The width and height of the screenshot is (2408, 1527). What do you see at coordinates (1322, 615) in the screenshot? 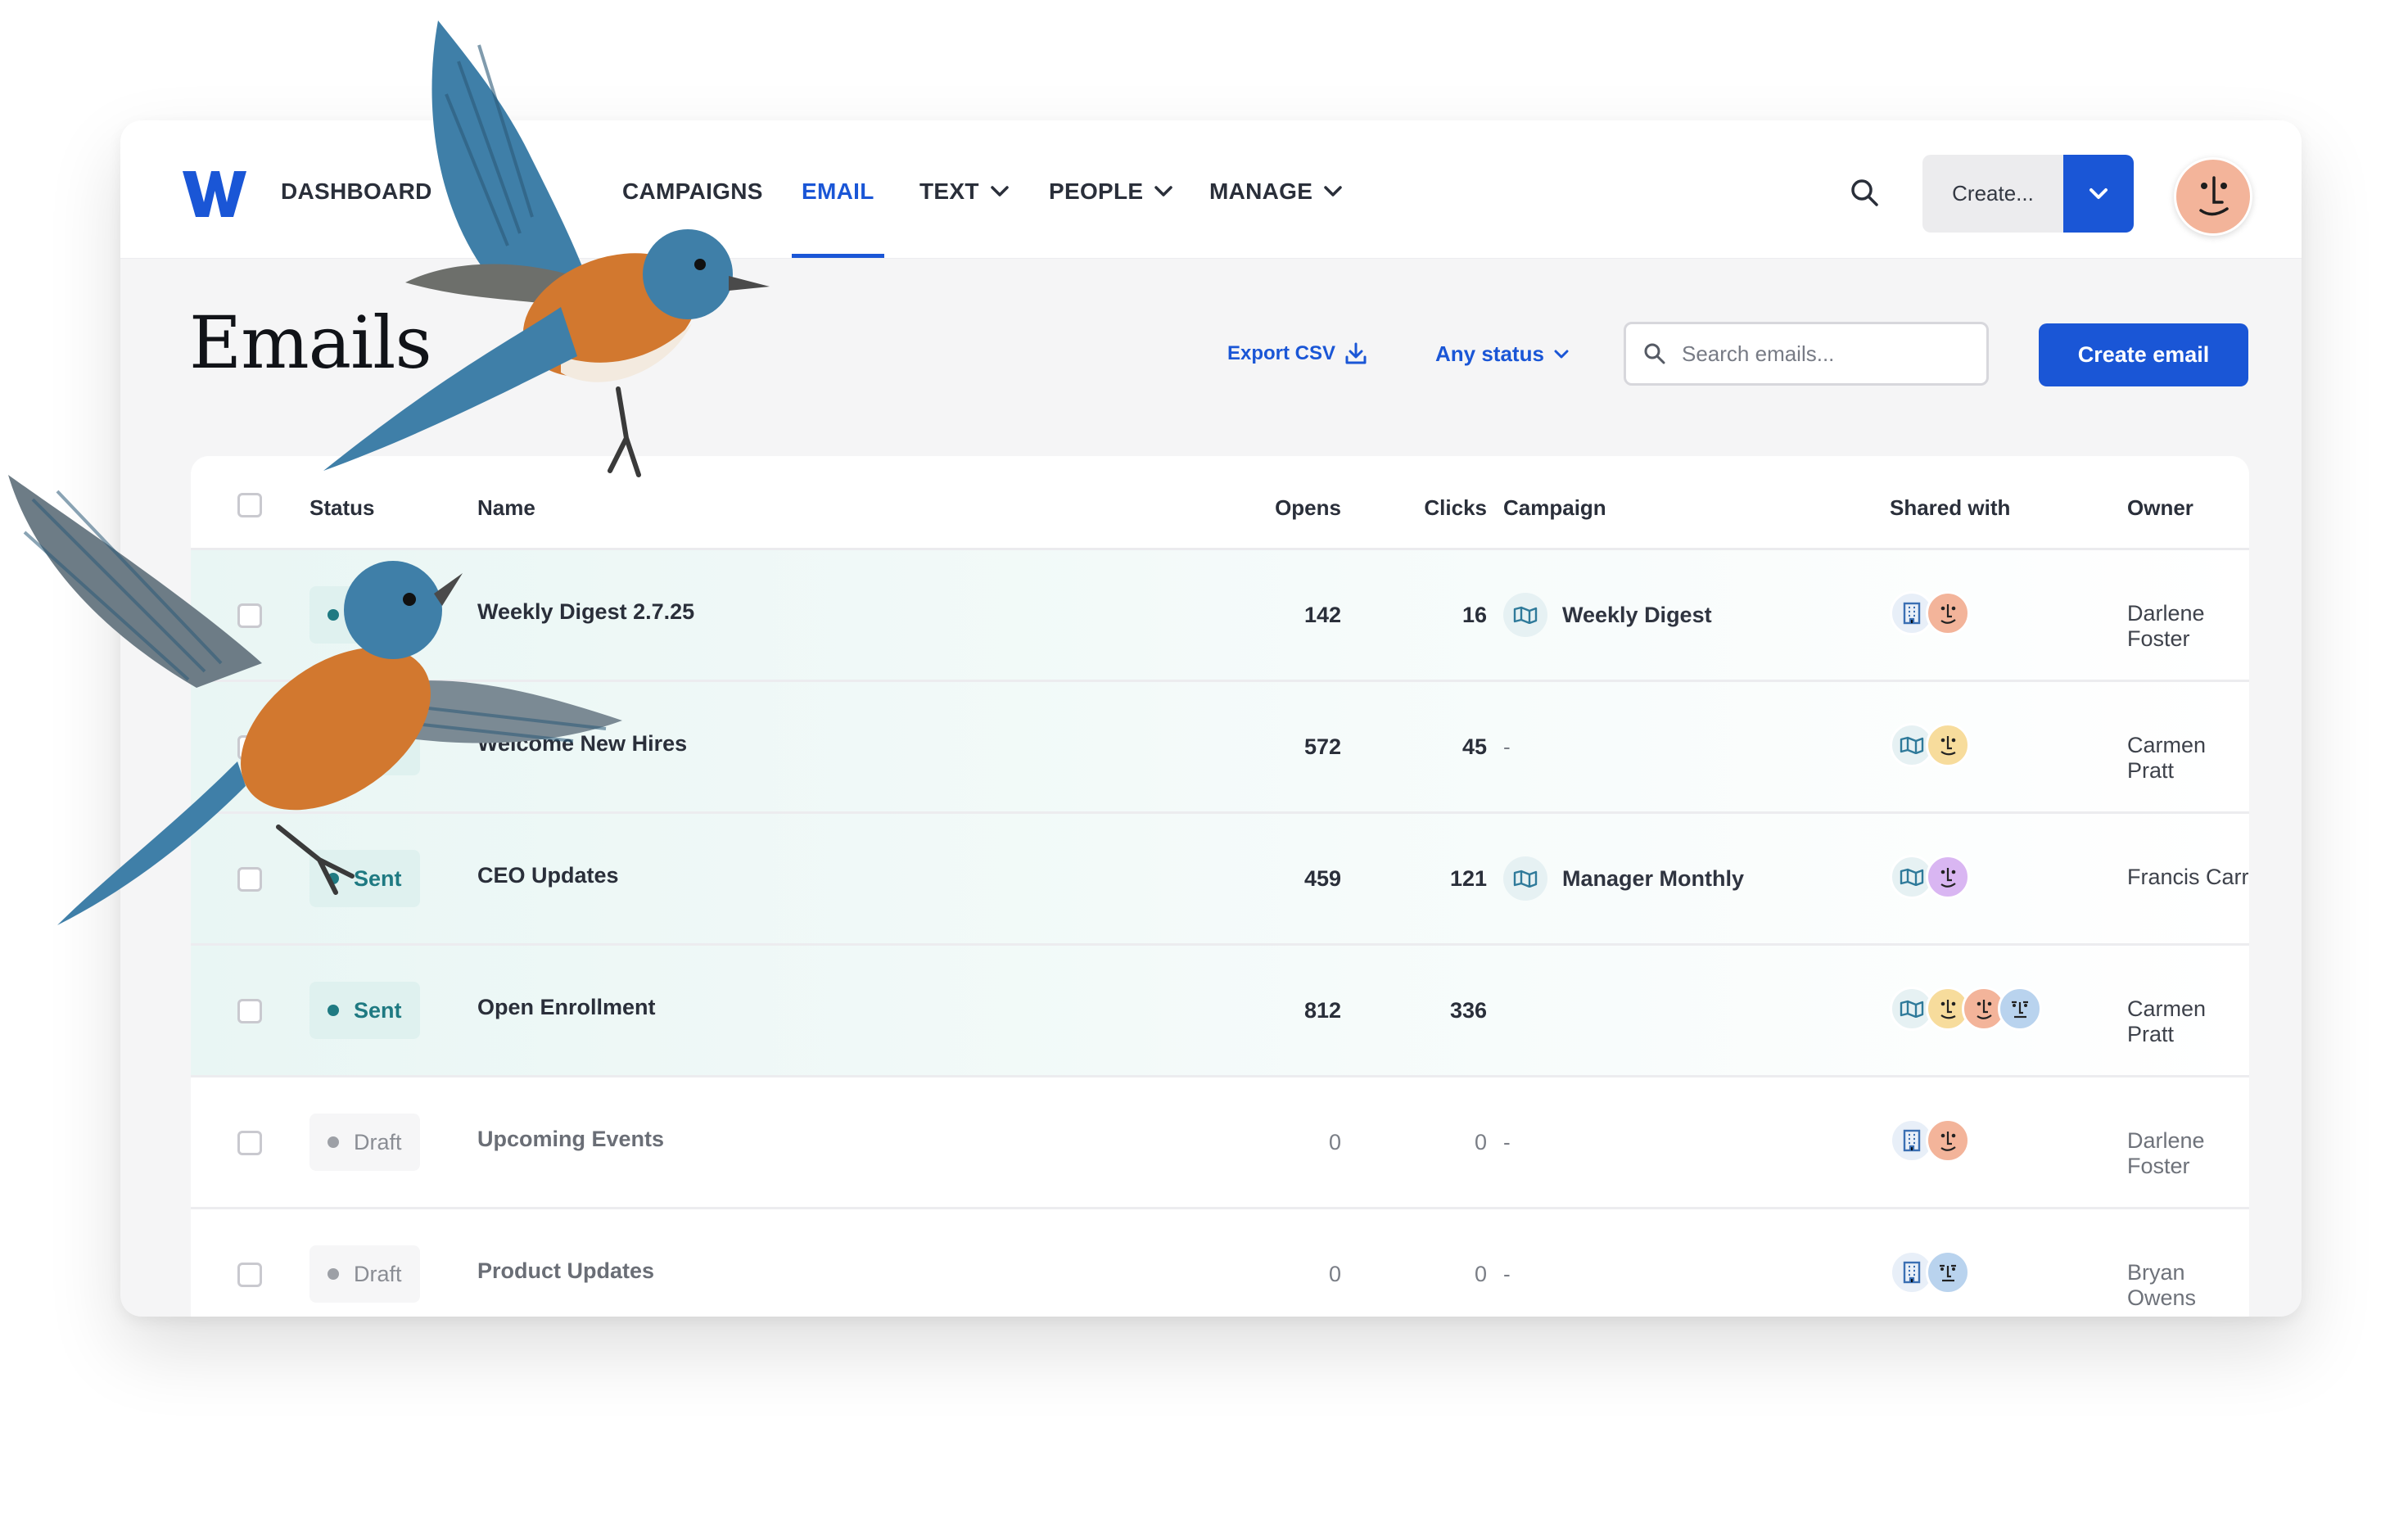
I see `opens-count: 142` at bounding box center [1322, 615].